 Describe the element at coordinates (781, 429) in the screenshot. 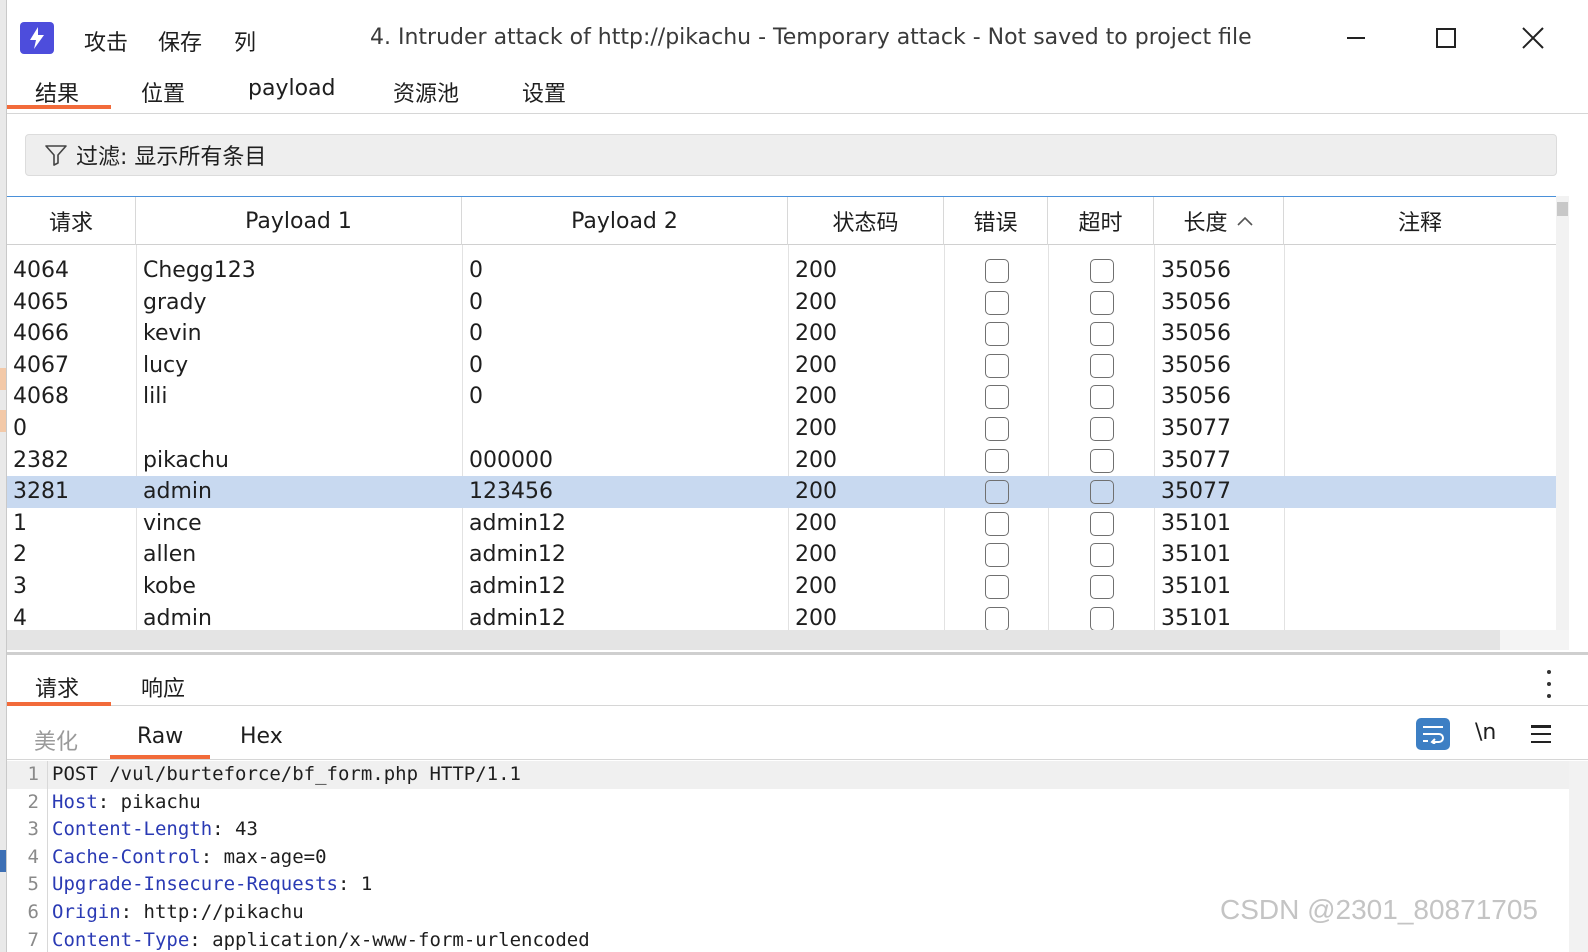

I see `table-row: 0 200 35077` at that location.